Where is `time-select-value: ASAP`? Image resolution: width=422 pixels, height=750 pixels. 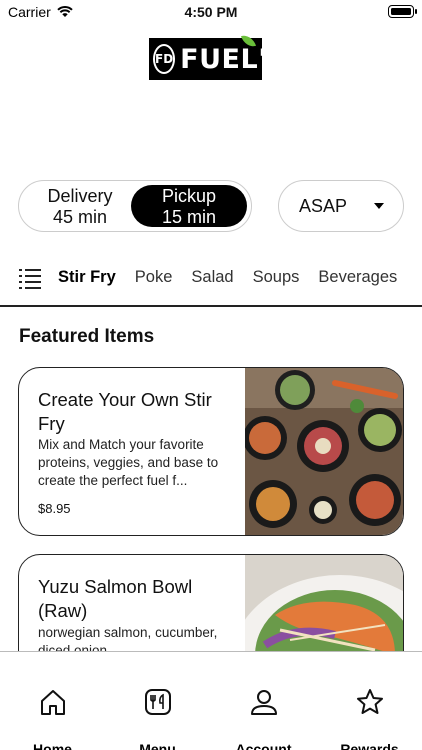 time-select-value: ASAP is located at coordinates (323, 206).